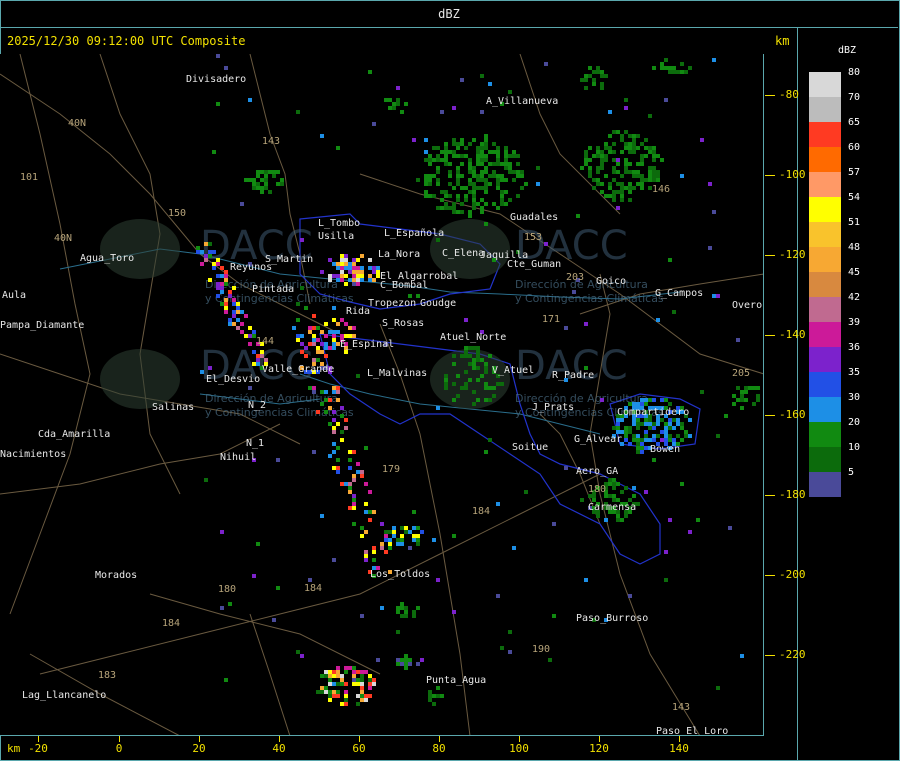  Describe the element at coordinates (785, 574) in the screenshot. I see `y-tick-label: -200` at that location.